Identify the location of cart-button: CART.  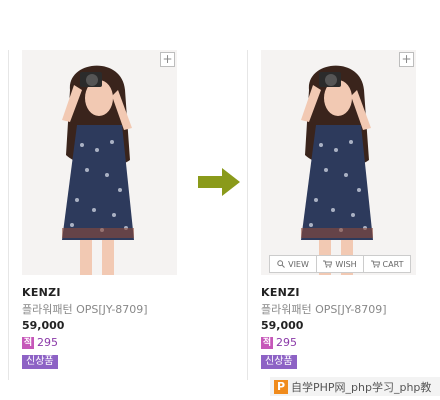
(387, 264).